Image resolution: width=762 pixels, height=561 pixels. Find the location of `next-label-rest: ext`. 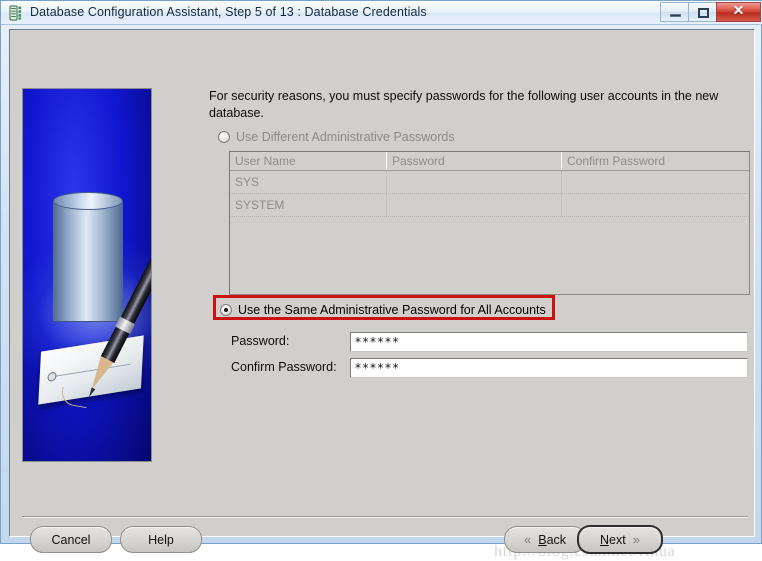

next-label-rest: ext is located at coordinates (617, 539).